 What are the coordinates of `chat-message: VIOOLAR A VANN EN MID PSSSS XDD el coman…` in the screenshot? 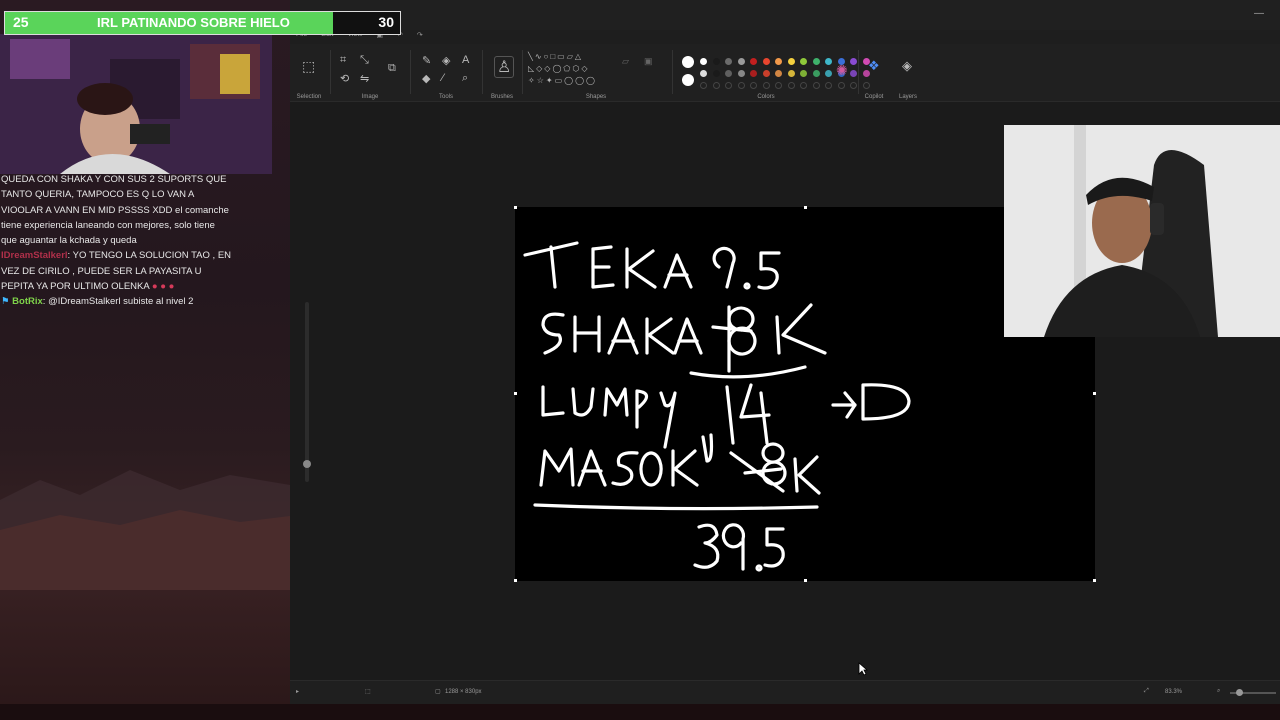 It's located at (115, 210).